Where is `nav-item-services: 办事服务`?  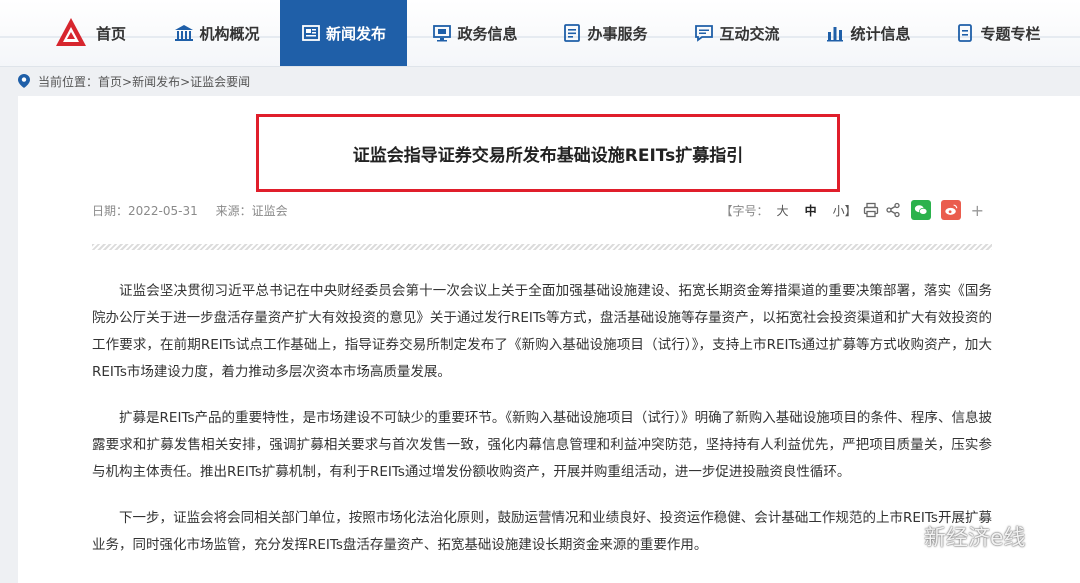
nav-item-services: 办事服务 is located at coordinates (605, 33).